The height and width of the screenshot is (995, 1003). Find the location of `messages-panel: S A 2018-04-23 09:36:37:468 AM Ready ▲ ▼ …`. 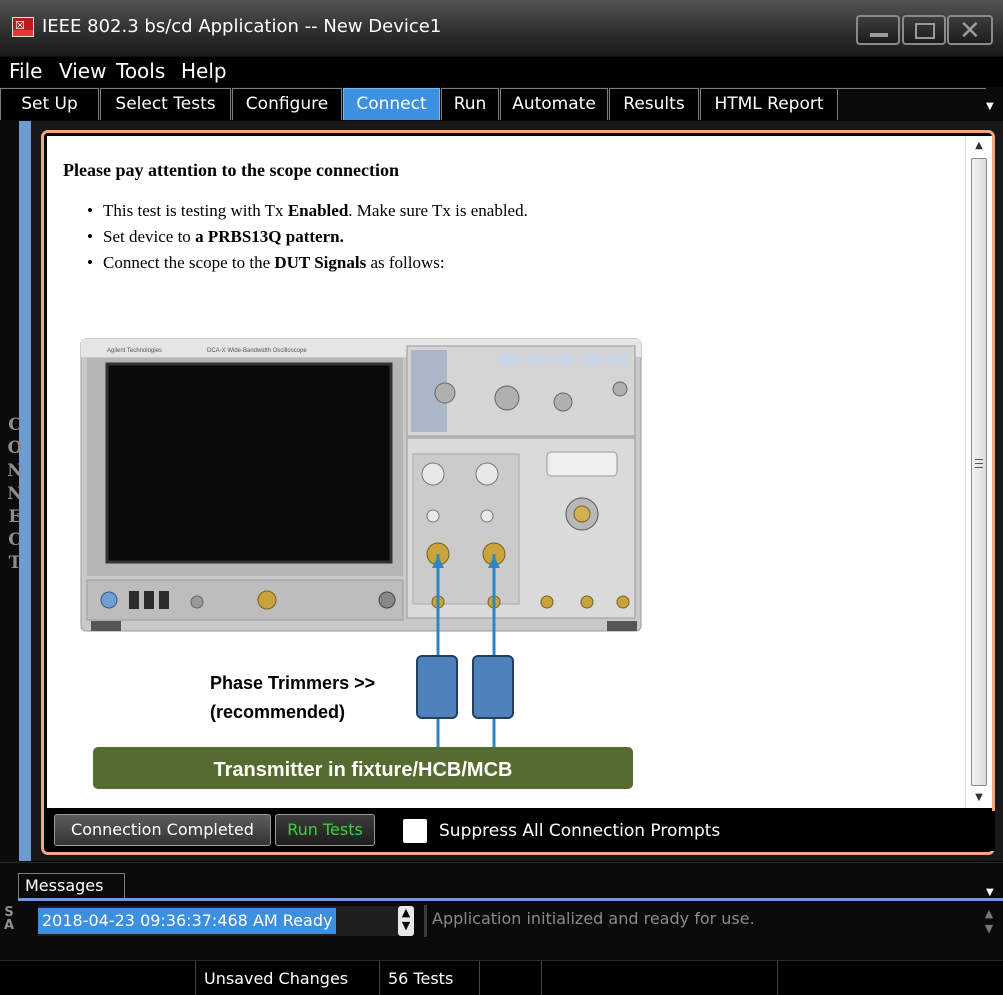

messages-panel: S A 2018-04-23 09:36:37:468 AM Ready ▲ ▼ … is located at coordinates (501, 929).